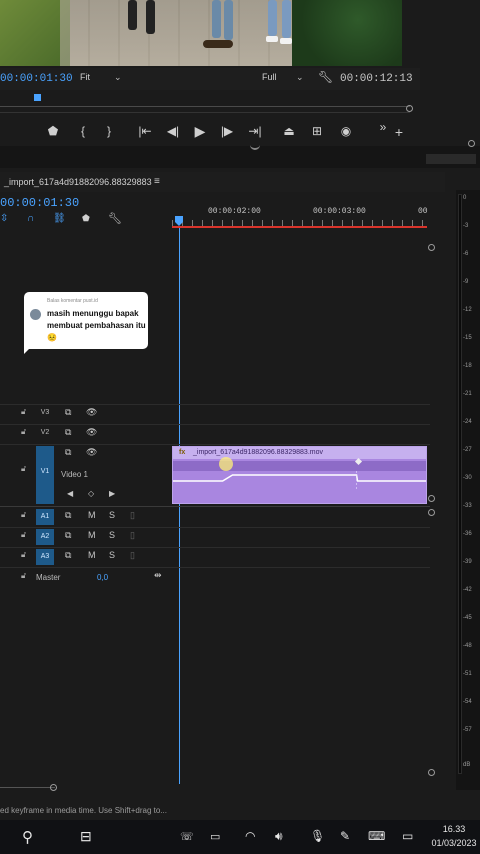 This screenshot has width=480, height=854. Describe the element at coordinates (39, 203) in the screenshot. I see `sequence-current-time: 00:00:01:30` at that location.